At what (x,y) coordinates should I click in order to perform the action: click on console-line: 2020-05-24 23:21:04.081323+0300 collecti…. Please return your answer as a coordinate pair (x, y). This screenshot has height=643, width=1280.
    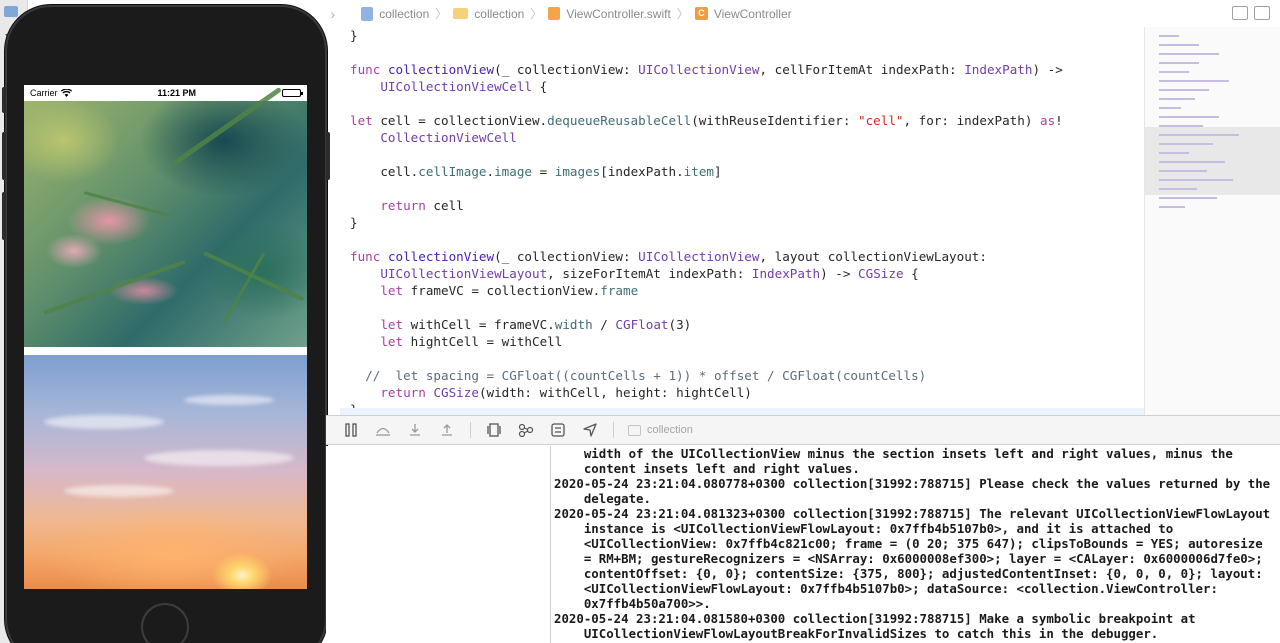
    Looking at the image, I should click on (912, 513).